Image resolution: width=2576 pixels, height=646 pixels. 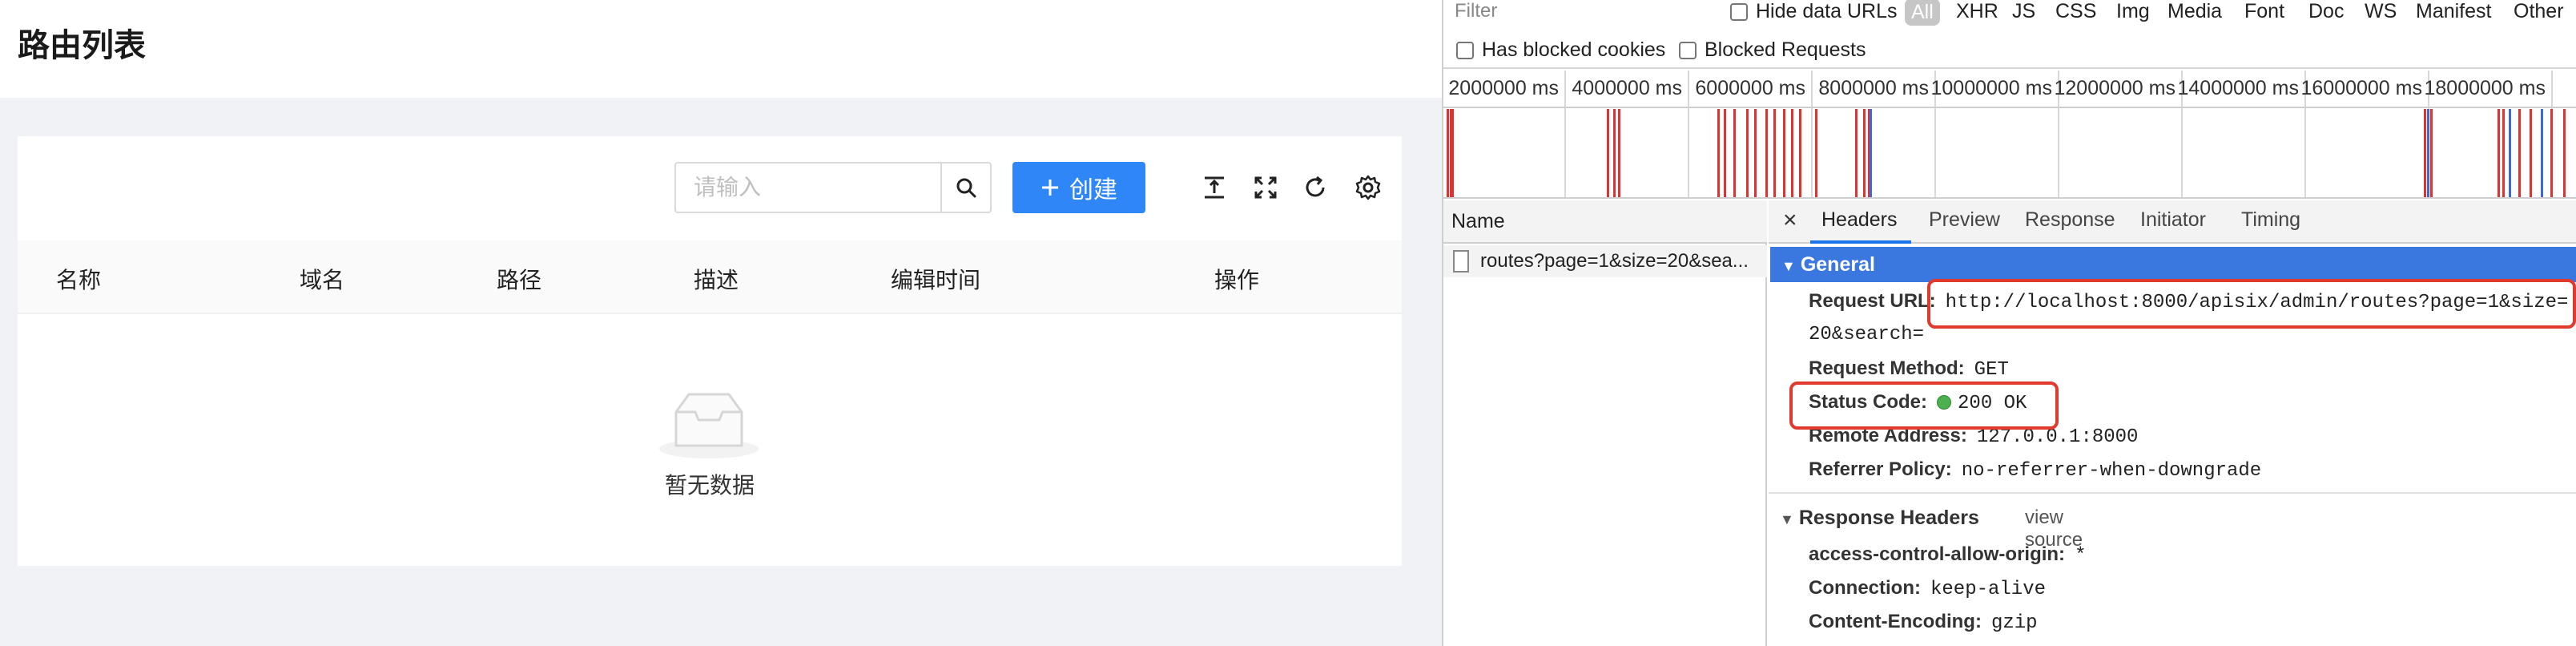 I want to click on request-url-continuation: 20&search=, so click(x=1866, y=333).